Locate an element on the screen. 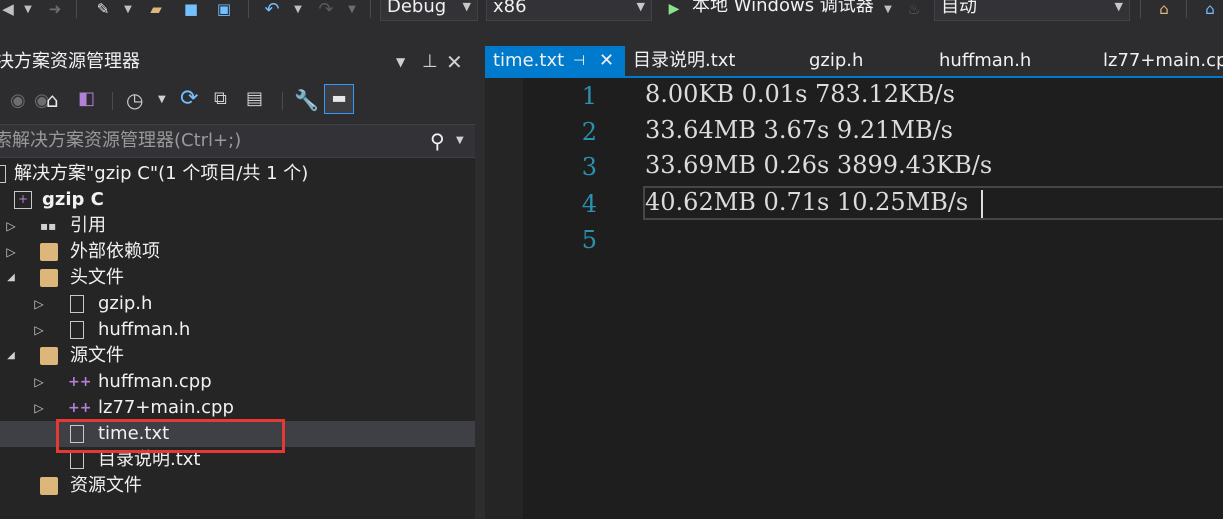 This screenshot has height=519, width=1223. show-all-files-icon: ▤ is located at coordinates (254, 98).